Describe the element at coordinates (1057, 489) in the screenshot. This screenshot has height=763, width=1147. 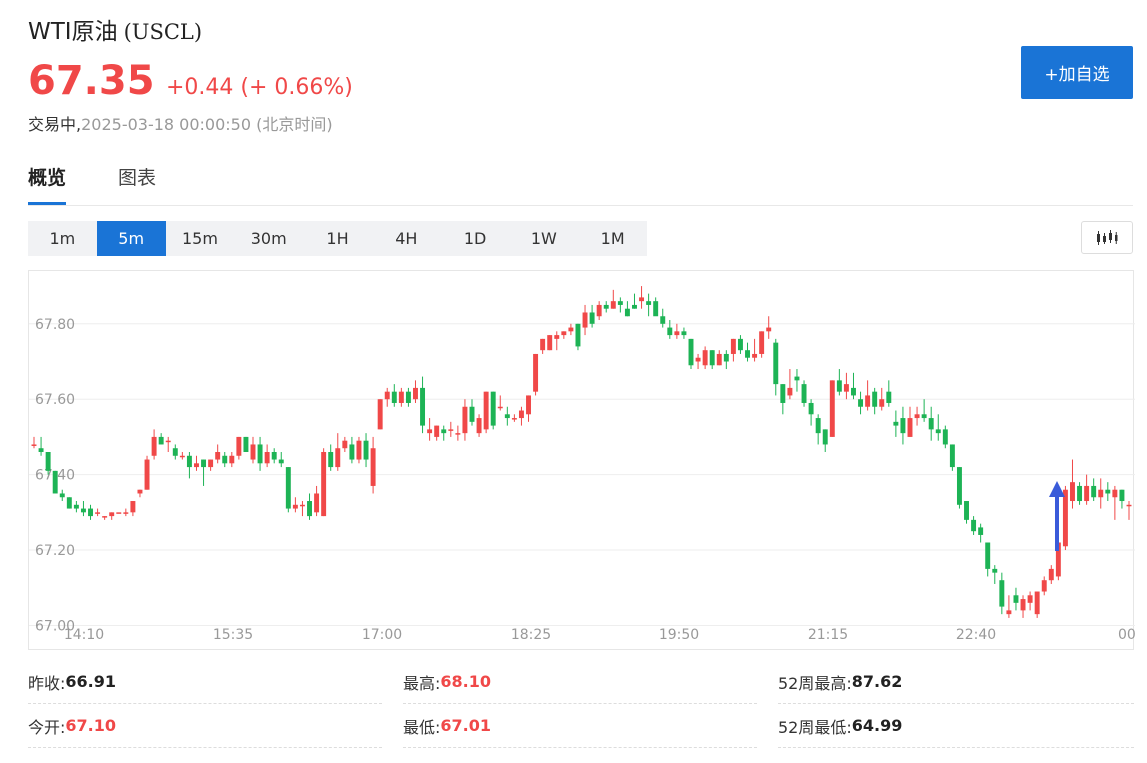
I see `annotation-arrow-head` at that location.